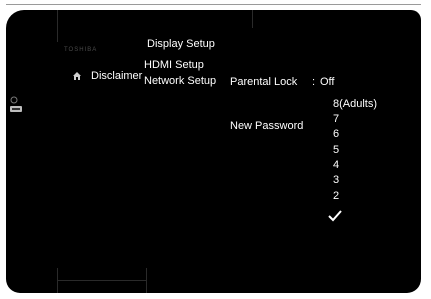 Image resolution: width=431 pixels, height=299 pixels. What do you see at coordinates (267, 126) in the screenshot?
I see `new-password-label: New Password` at bounding box center [267, 126].